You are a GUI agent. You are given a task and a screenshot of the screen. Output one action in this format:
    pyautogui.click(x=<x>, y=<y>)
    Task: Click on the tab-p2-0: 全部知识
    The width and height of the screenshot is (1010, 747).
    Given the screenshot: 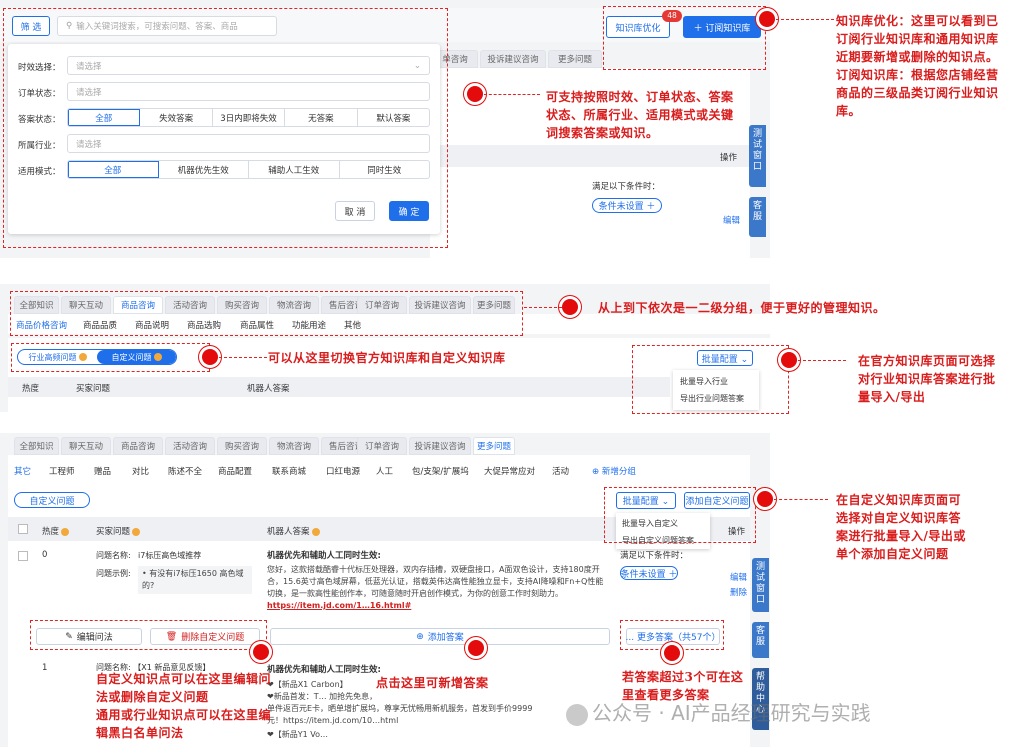 What is the action you would take?
    pyautogui.click(x=36, y=305)
    